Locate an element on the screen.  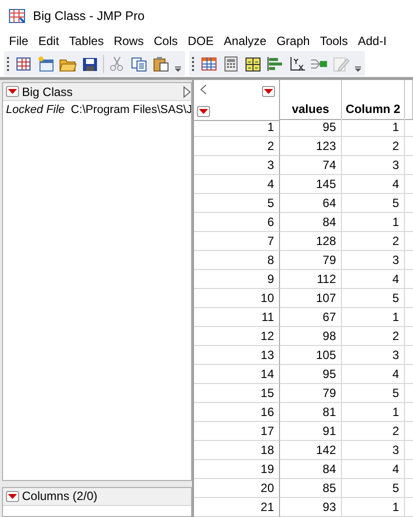
locked-file-path: Locked File C:\Program Files\SAS\J is located at coordinates (98, 110).